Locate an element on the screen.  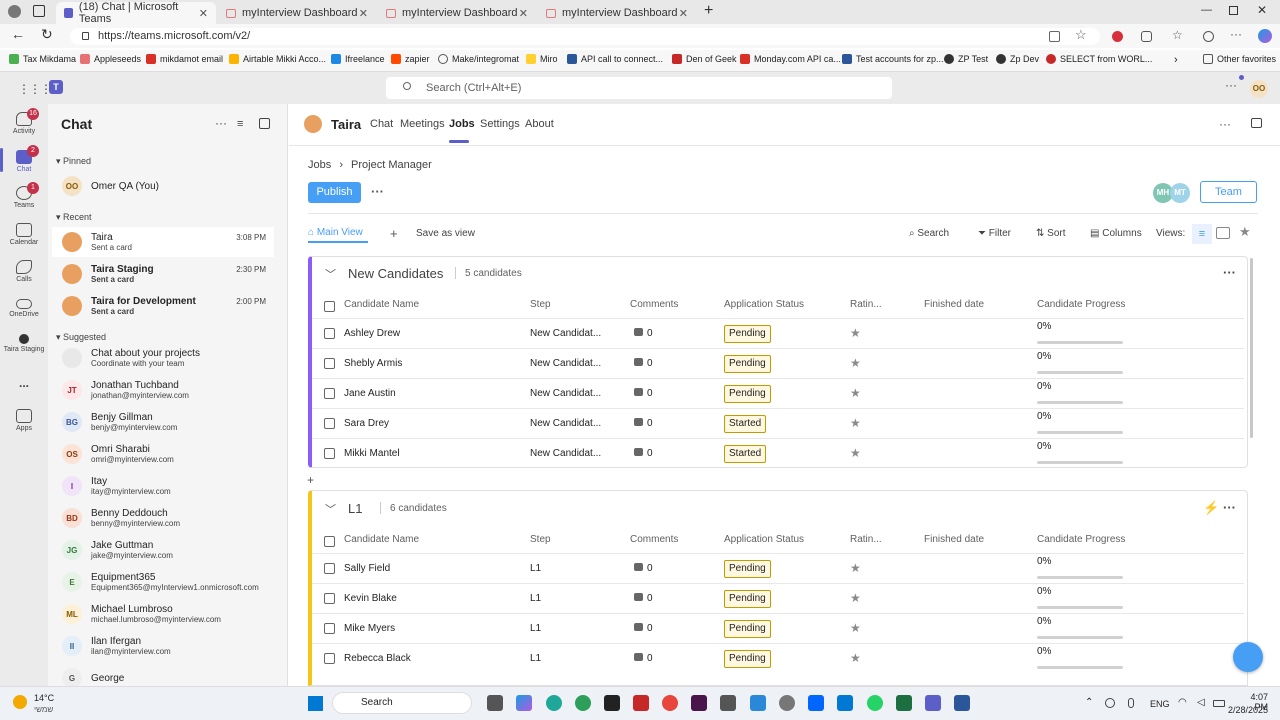
rail-apps: Apps is located at coordinates (24, 420).